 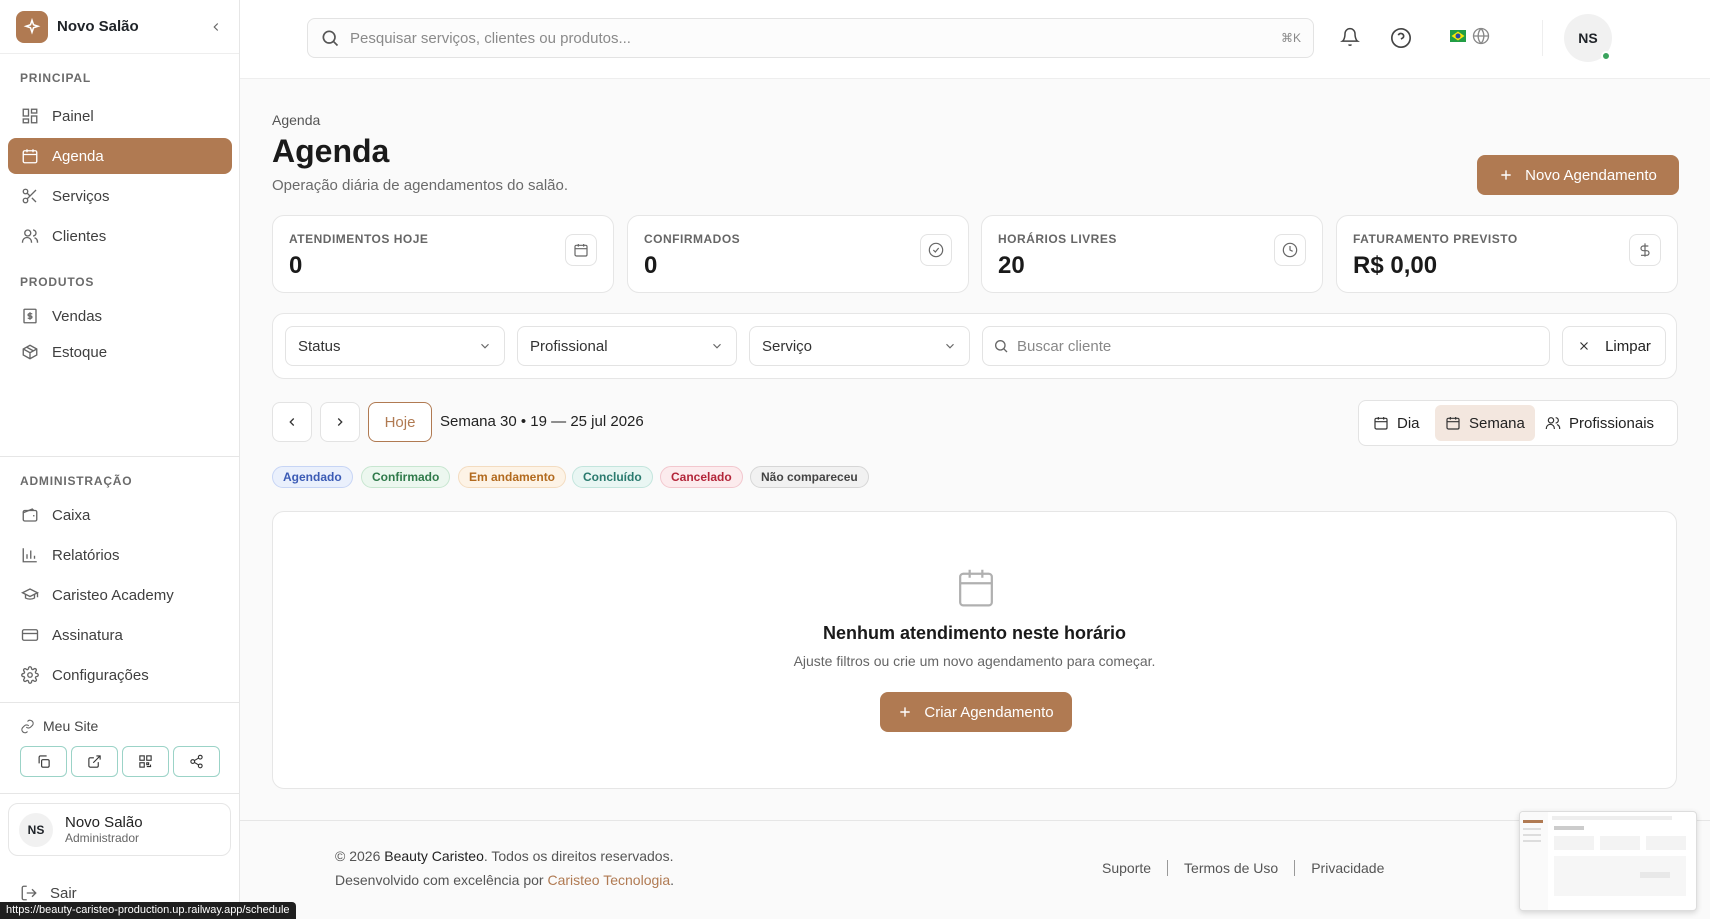 I want to click on logout-button: Sair, so click(x=48, y=893).